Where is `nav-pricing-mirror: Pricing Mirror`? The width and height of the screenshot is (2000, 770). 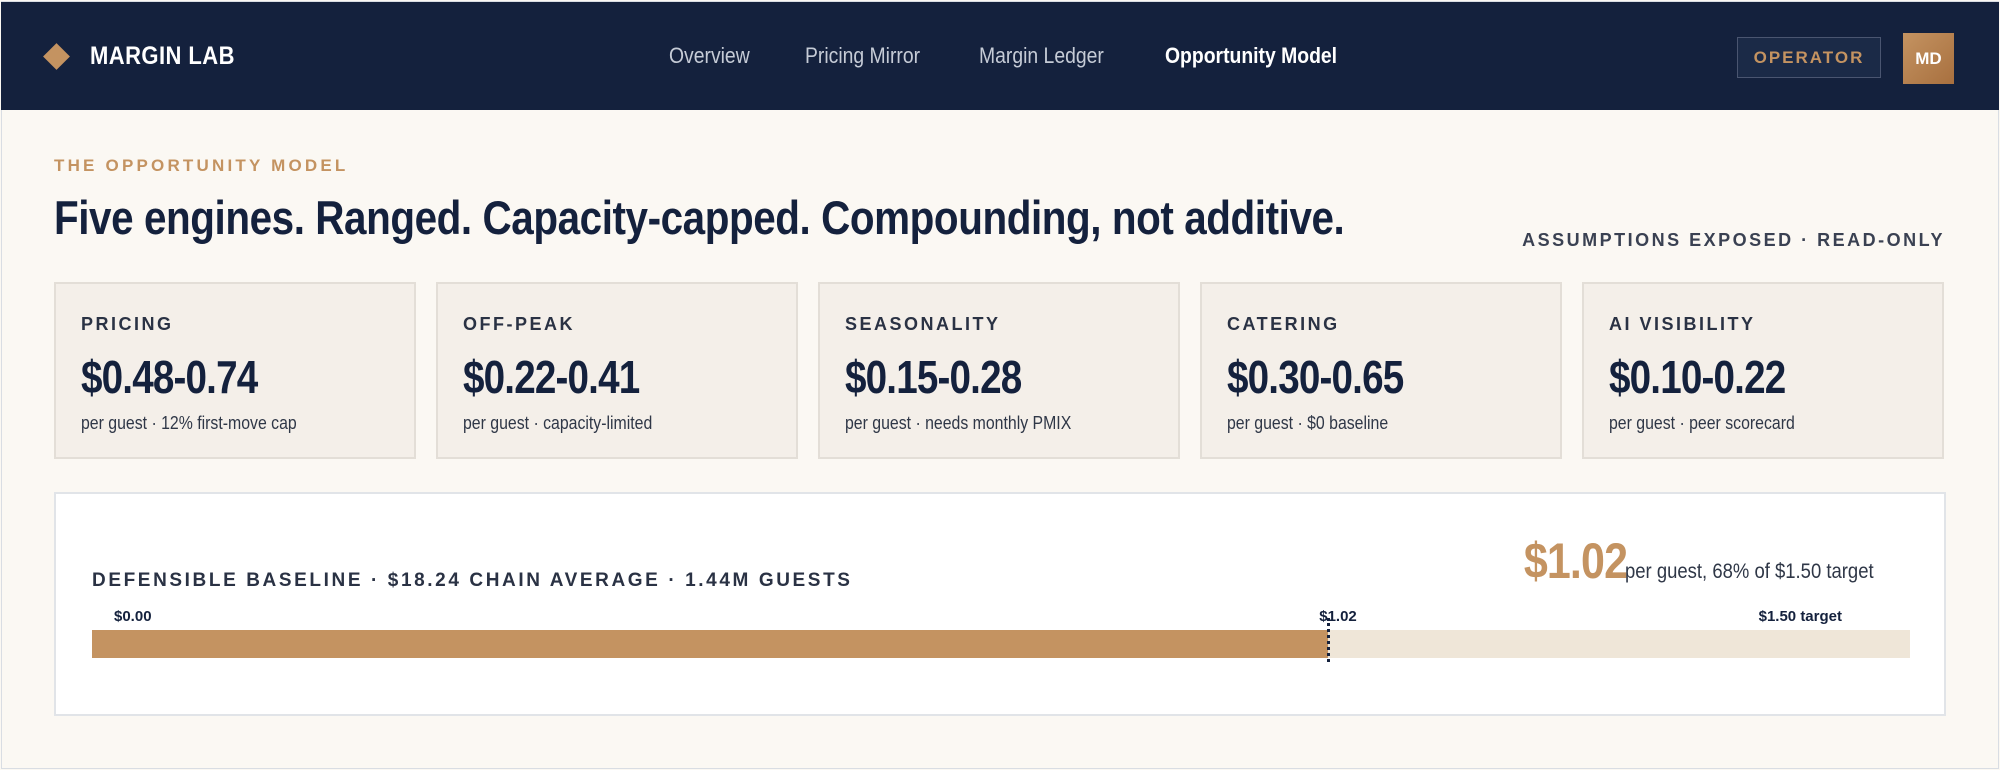
nav-pricing-mirror: Pricing Mirror is located at coordinates (862, 56).